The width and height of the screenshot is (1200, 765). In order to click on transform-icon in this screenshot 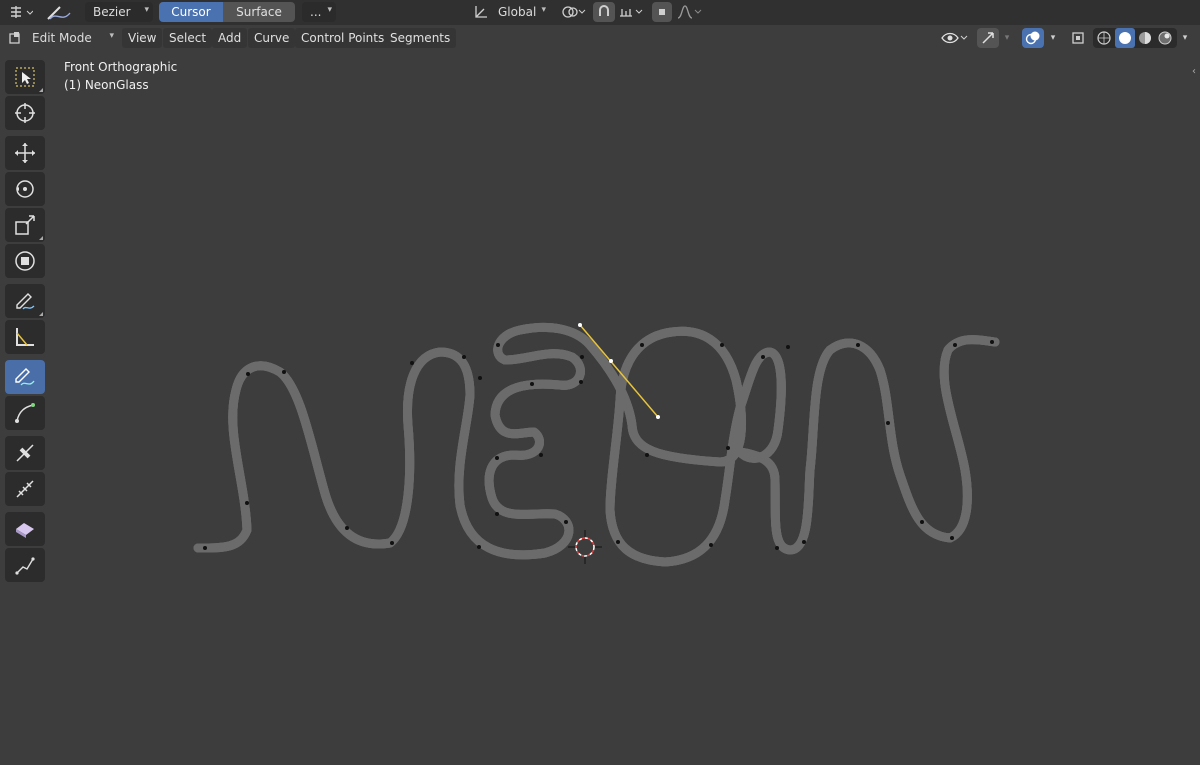, I will do `click(25, 261)`.